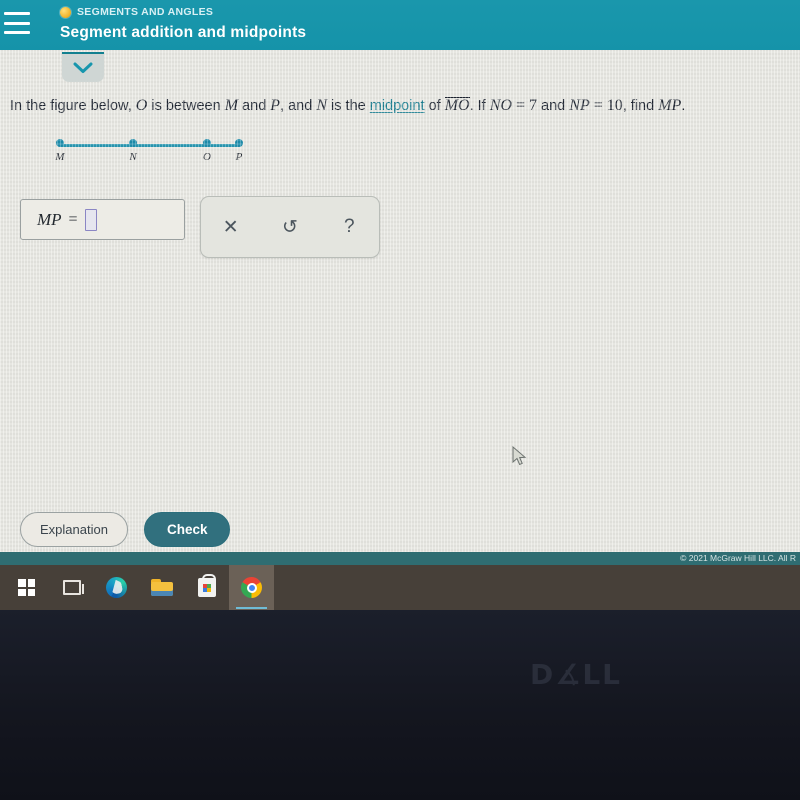  What do you see at coordinates (239, 143) in the screenshot?
I see `point-P-dot` at bounding box center [239, 143].